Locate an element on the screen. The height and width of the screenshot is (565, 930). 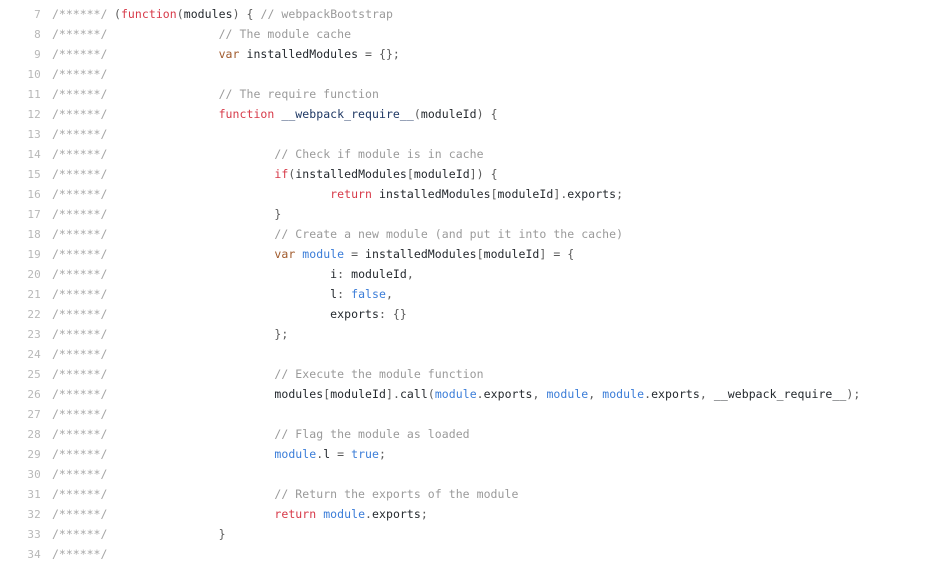
code-line: 34 /******/ is located at coordinates (465, 554).